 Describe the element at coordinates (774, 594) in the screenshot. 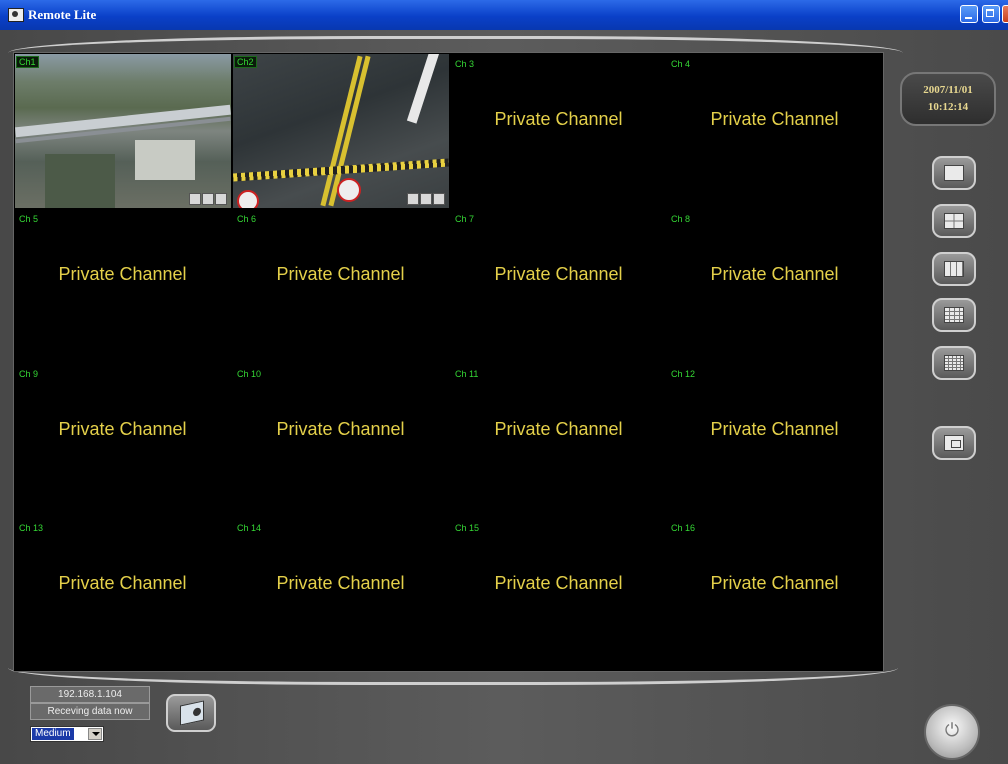

I see `channel-cell-16: Ch 16 Private Channel` at that location.